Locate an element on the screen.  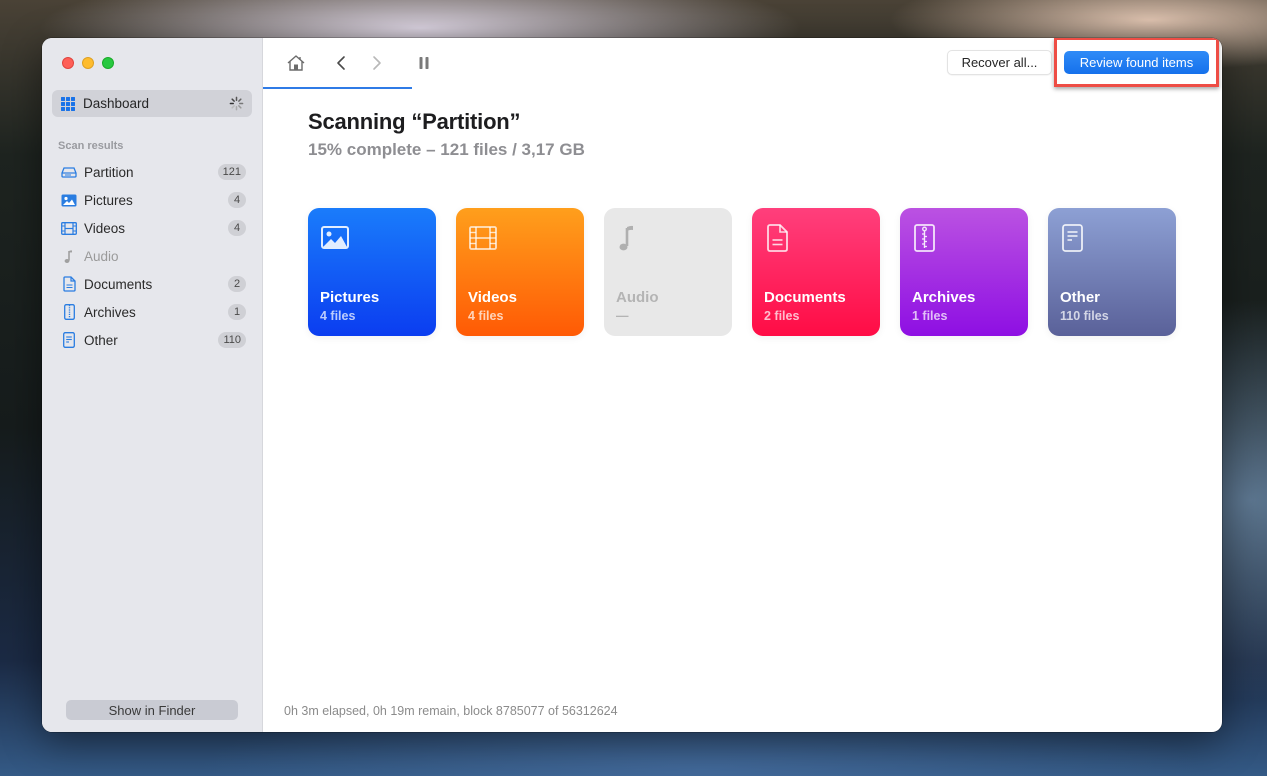
back-button is located at coordinates (341, 63).